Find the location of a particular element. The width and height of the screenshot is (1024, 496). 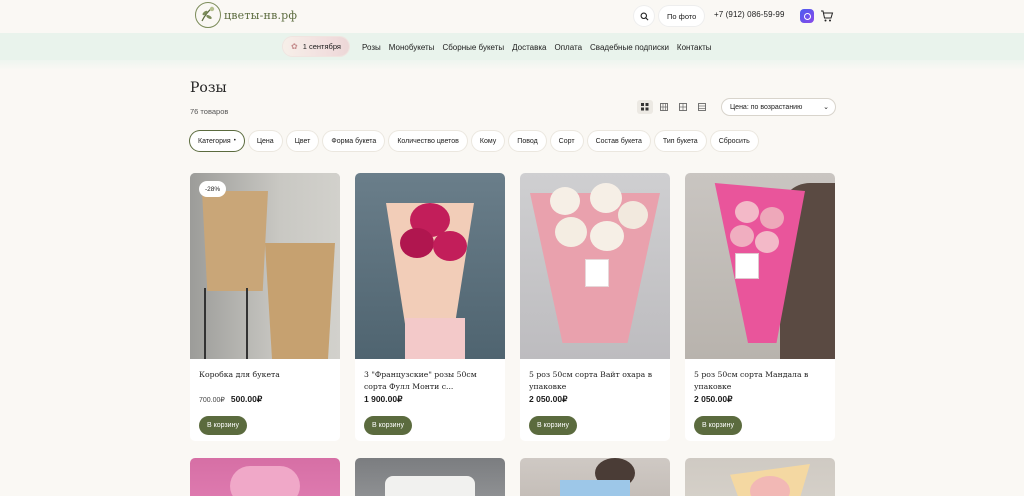

view-toggles is located at coordinates (675, 107).